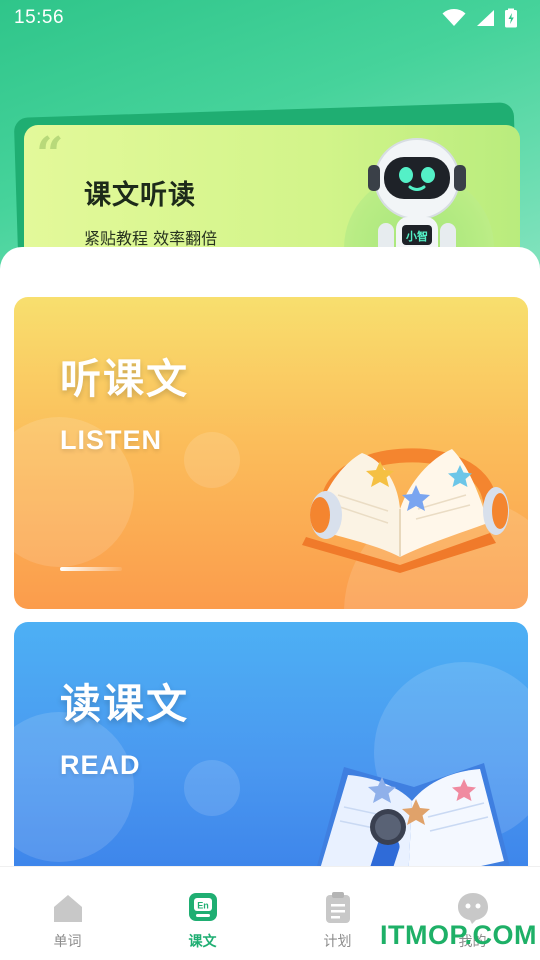  I want to click on en-chat-icon: En, so click(202, 907).